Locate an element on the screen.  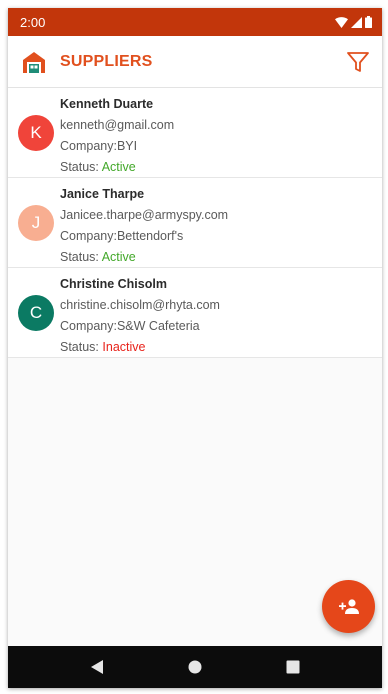
home-icon is located at coordinates (195, 667).